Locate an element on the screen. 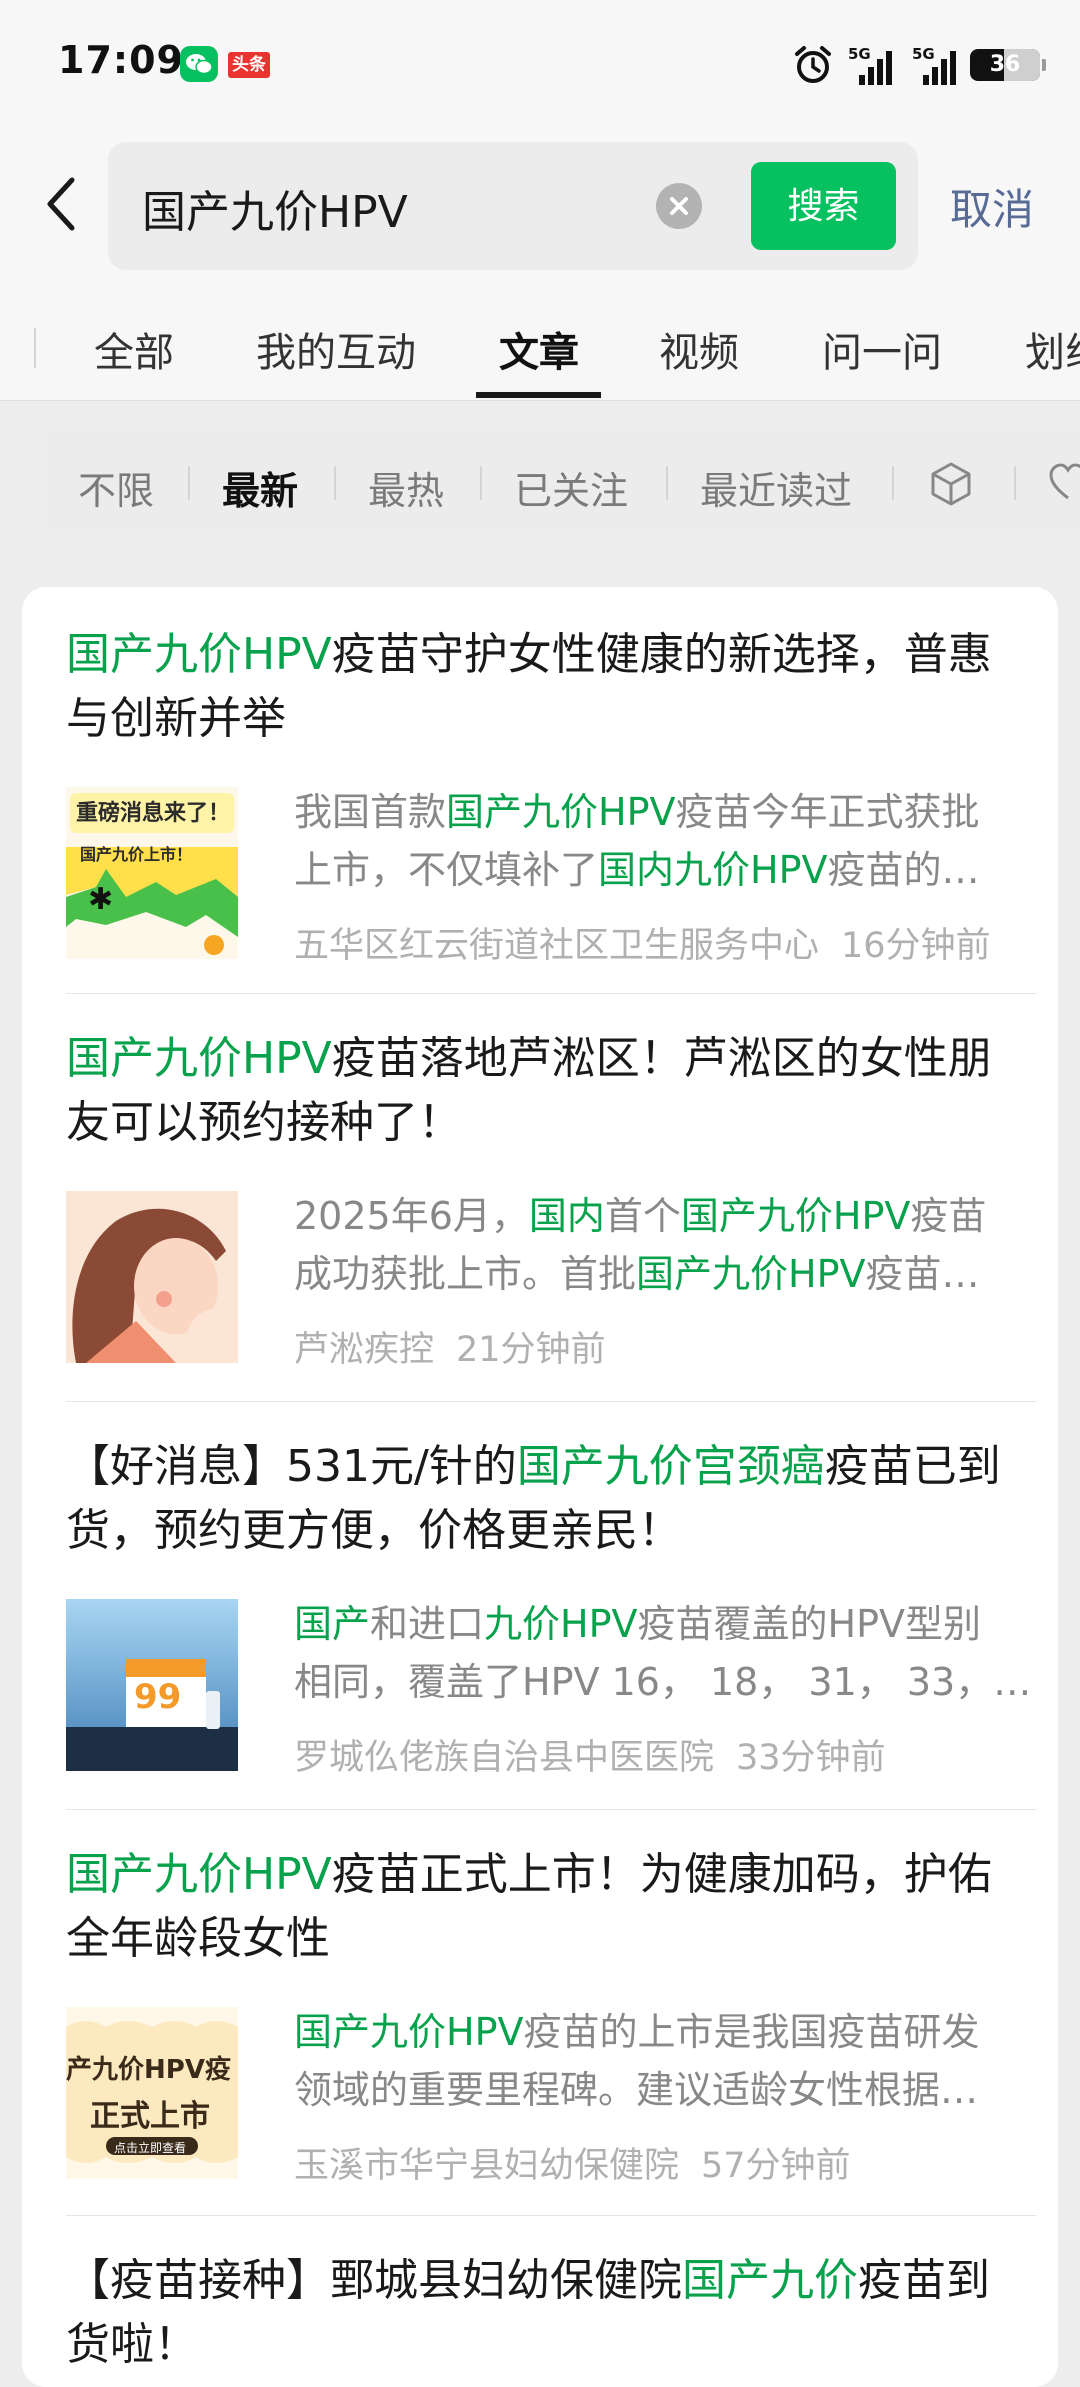  thumbnail-text: 点击立即查看 is located at coordinates (150, 2148).